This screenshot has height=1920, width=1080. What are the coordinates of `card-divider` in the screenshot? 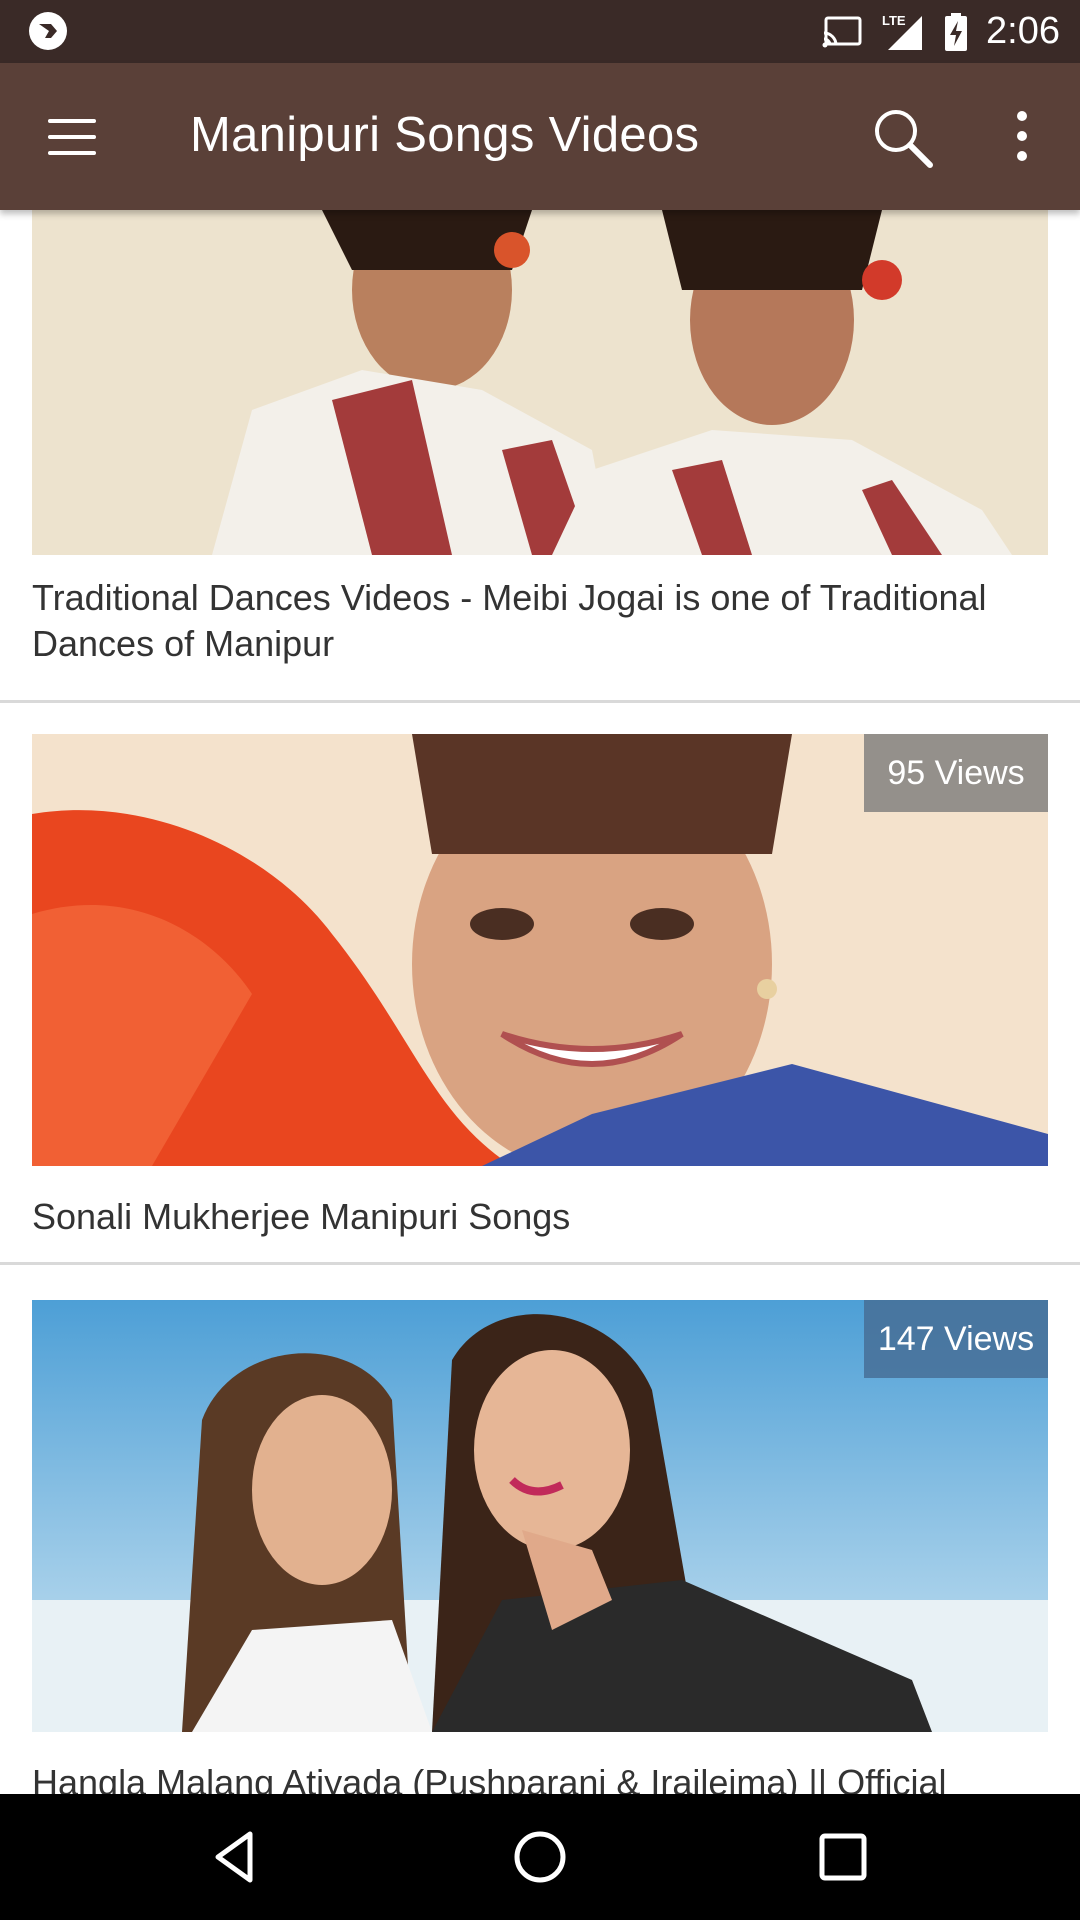 It's located at (540, 1263).